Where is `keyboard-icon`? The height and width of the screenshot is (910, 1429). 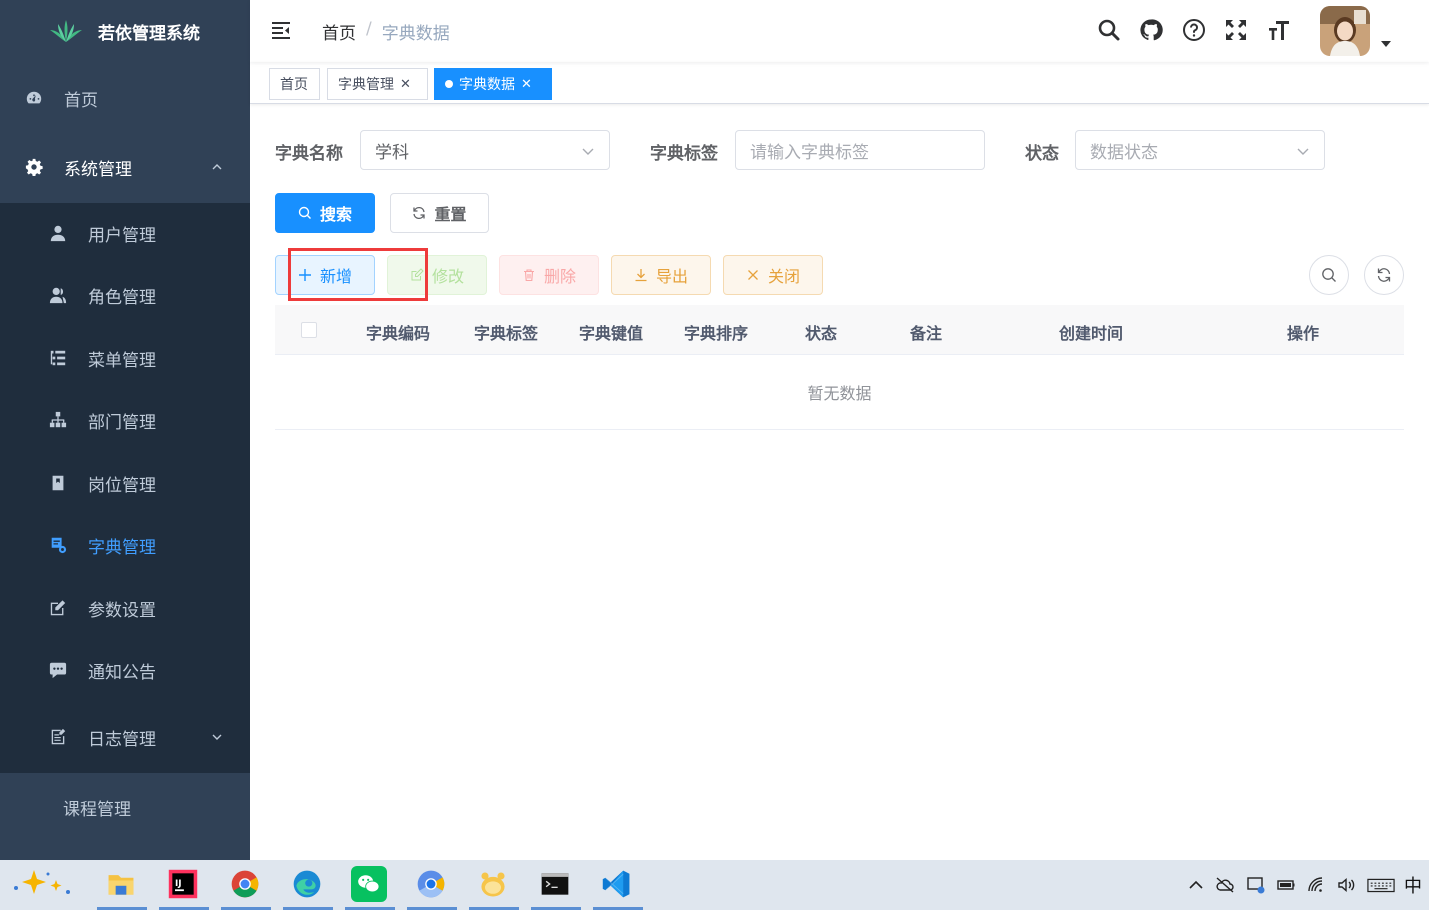 keyboard-icon is located at coordinates (1381, 885).